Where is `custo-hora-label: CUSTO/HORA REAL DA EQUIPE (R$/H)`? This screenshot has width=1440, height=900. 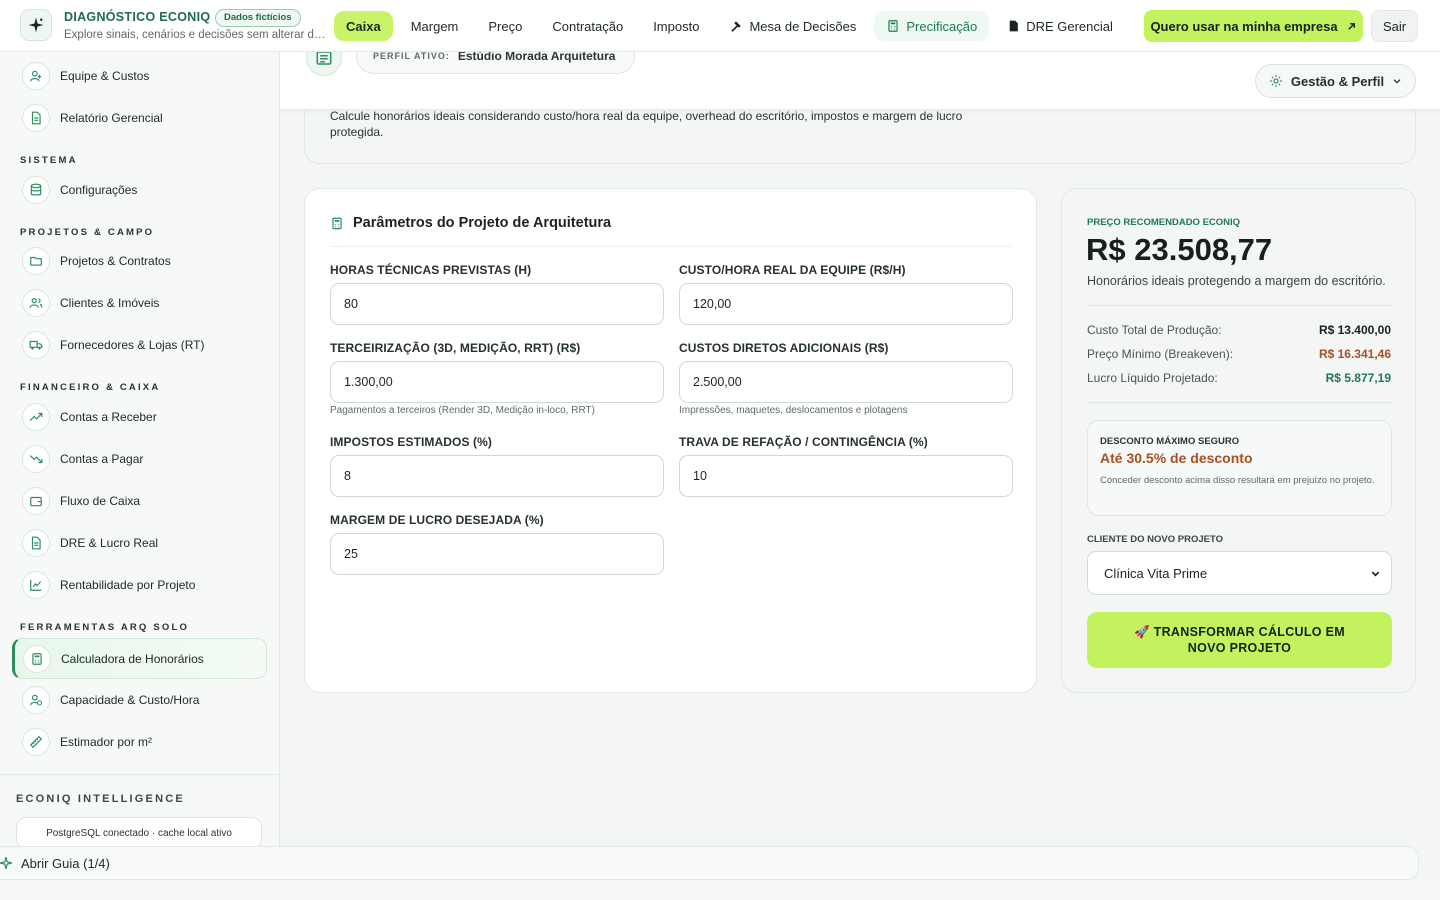
custo-hora-label: CUSTO/HORA REAL DA EQUIPE (R$/H) is located at coordinates (792, 270).